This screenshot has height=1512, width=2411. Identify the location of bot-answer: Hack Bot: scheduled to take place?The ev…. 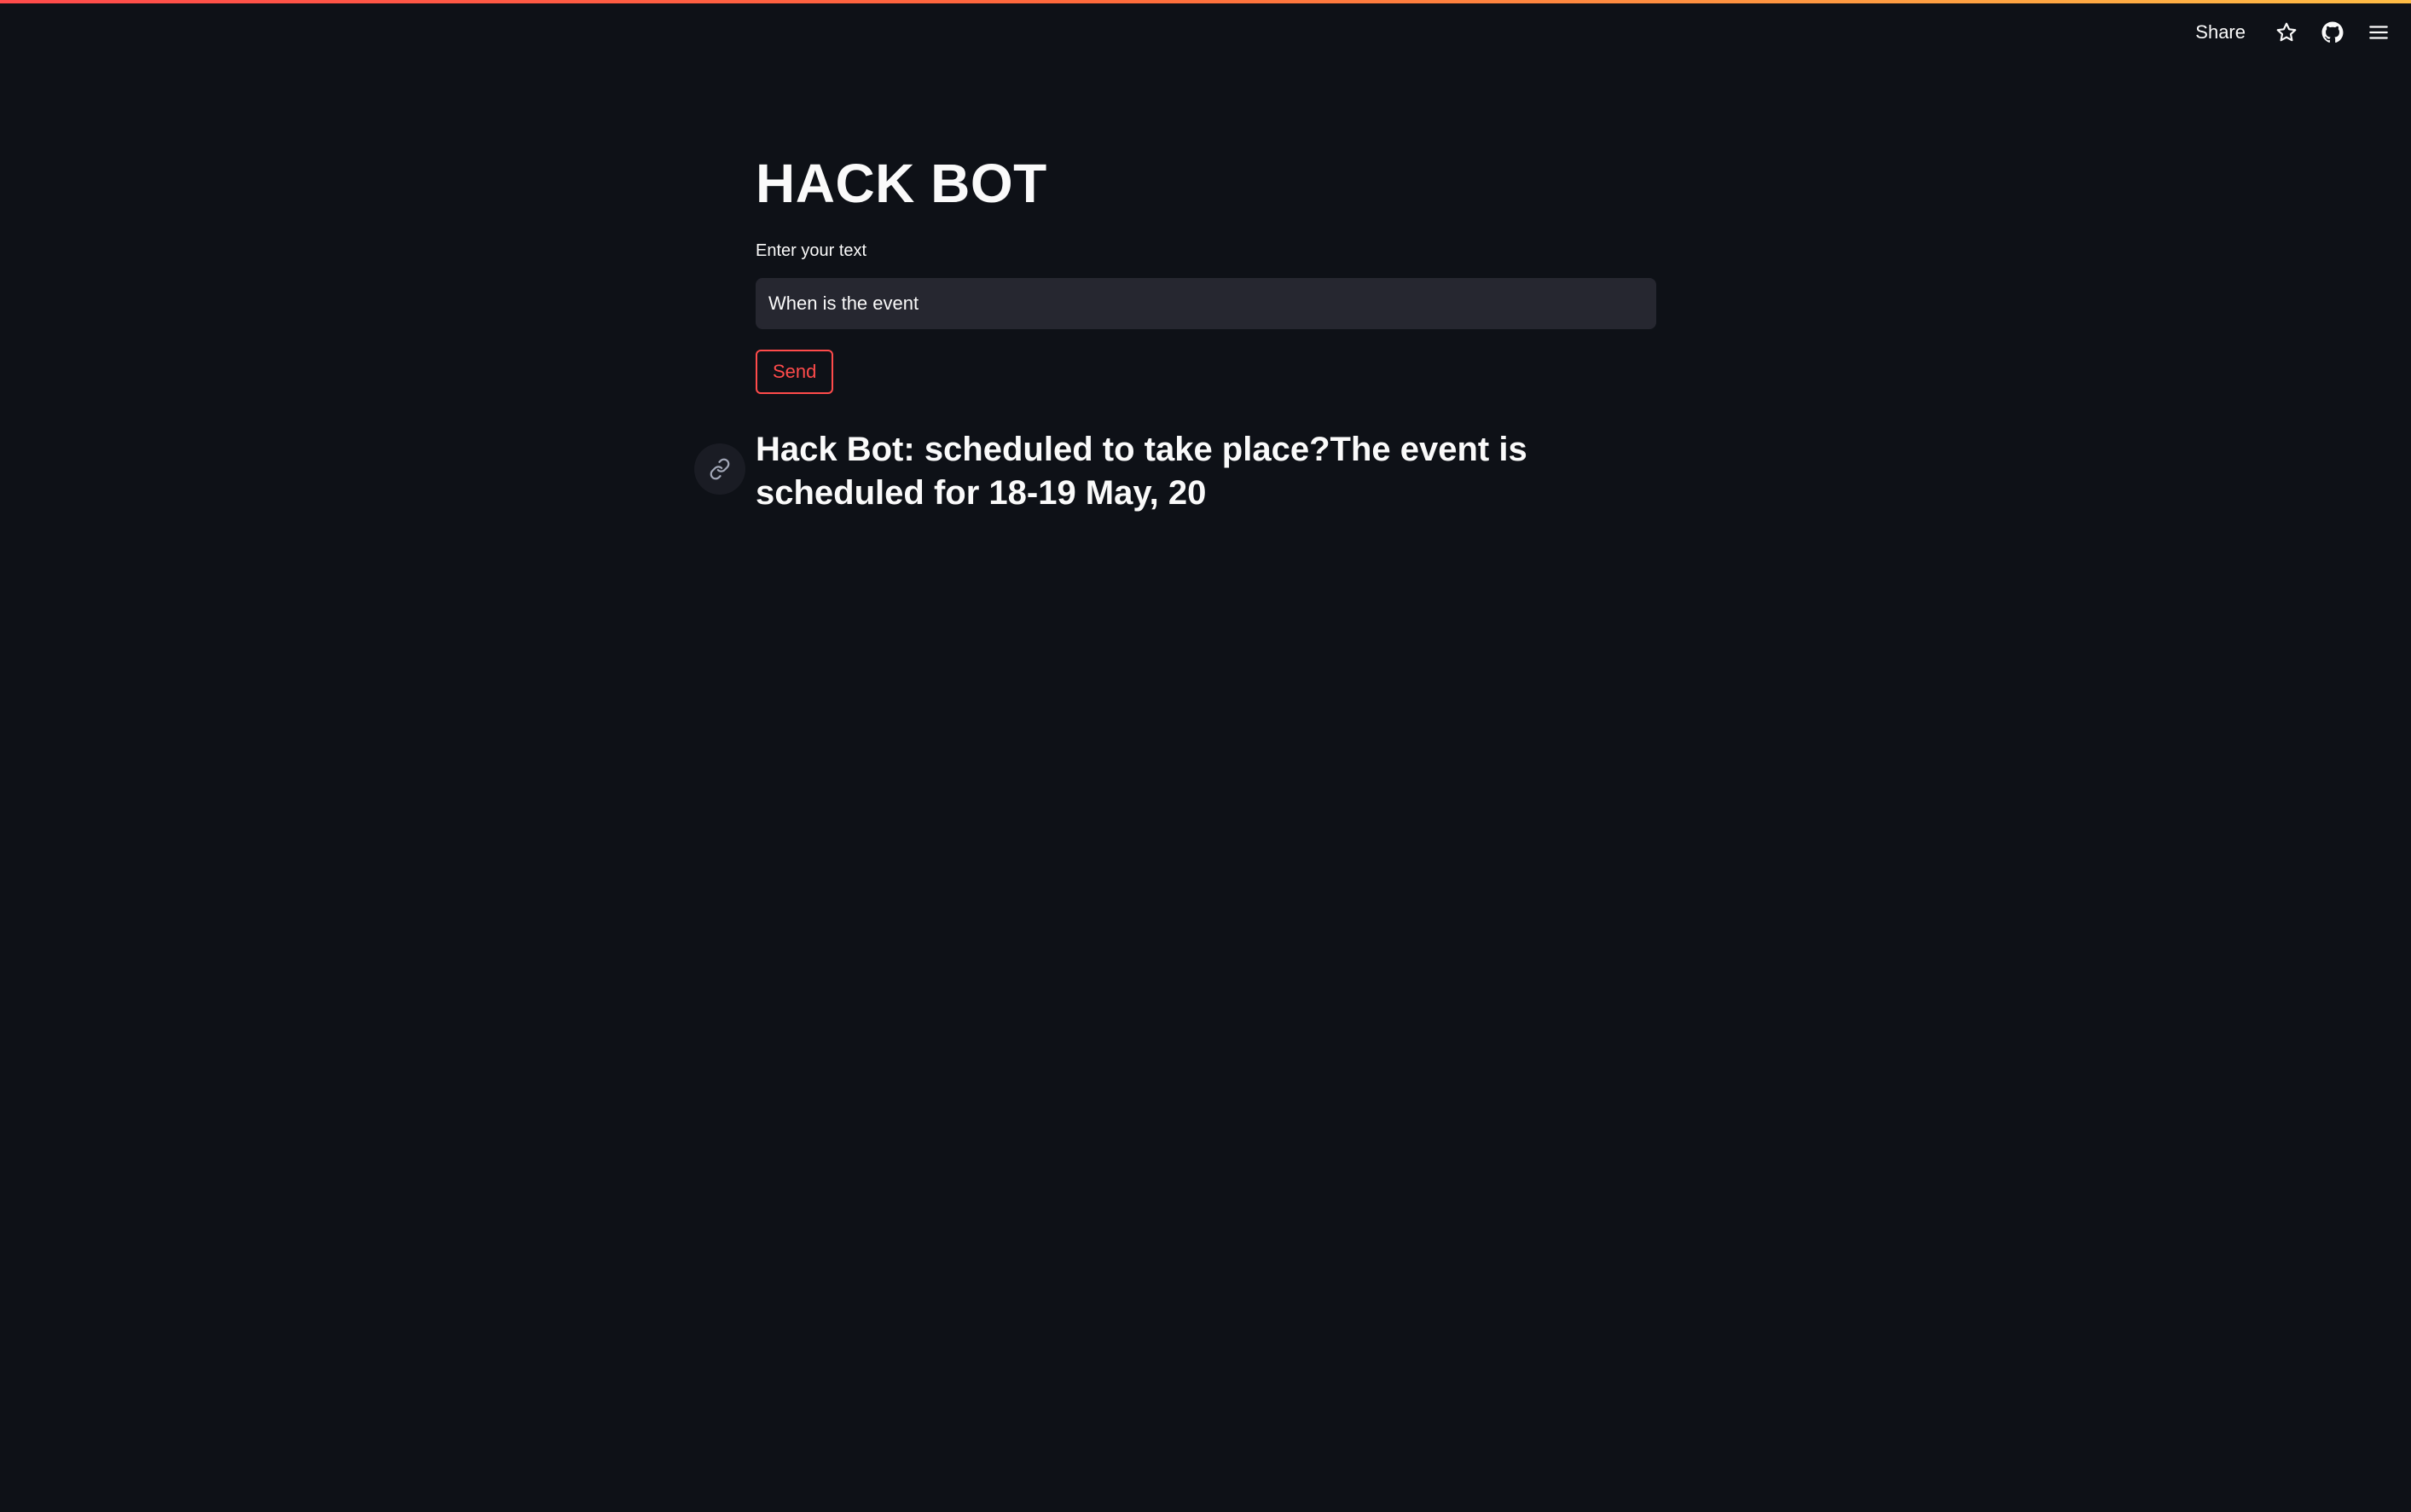
(1141, 471).